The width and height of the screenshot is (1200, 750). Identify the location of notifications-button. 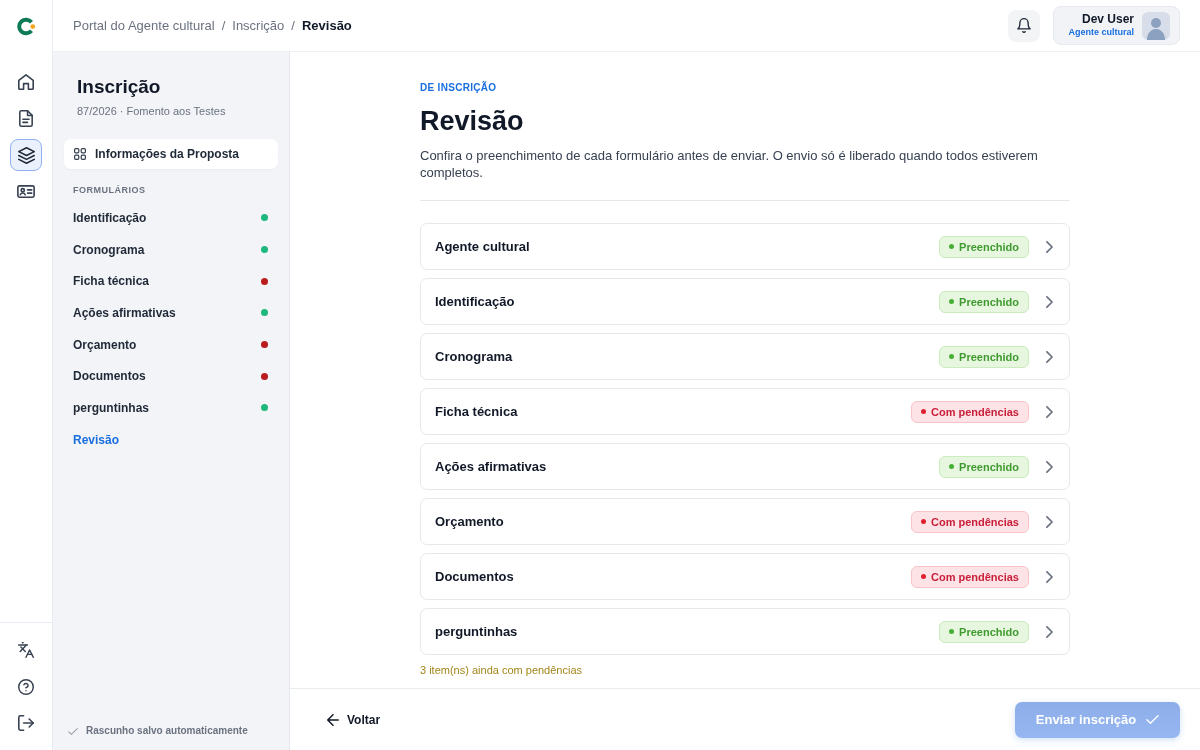
(1024, 25).